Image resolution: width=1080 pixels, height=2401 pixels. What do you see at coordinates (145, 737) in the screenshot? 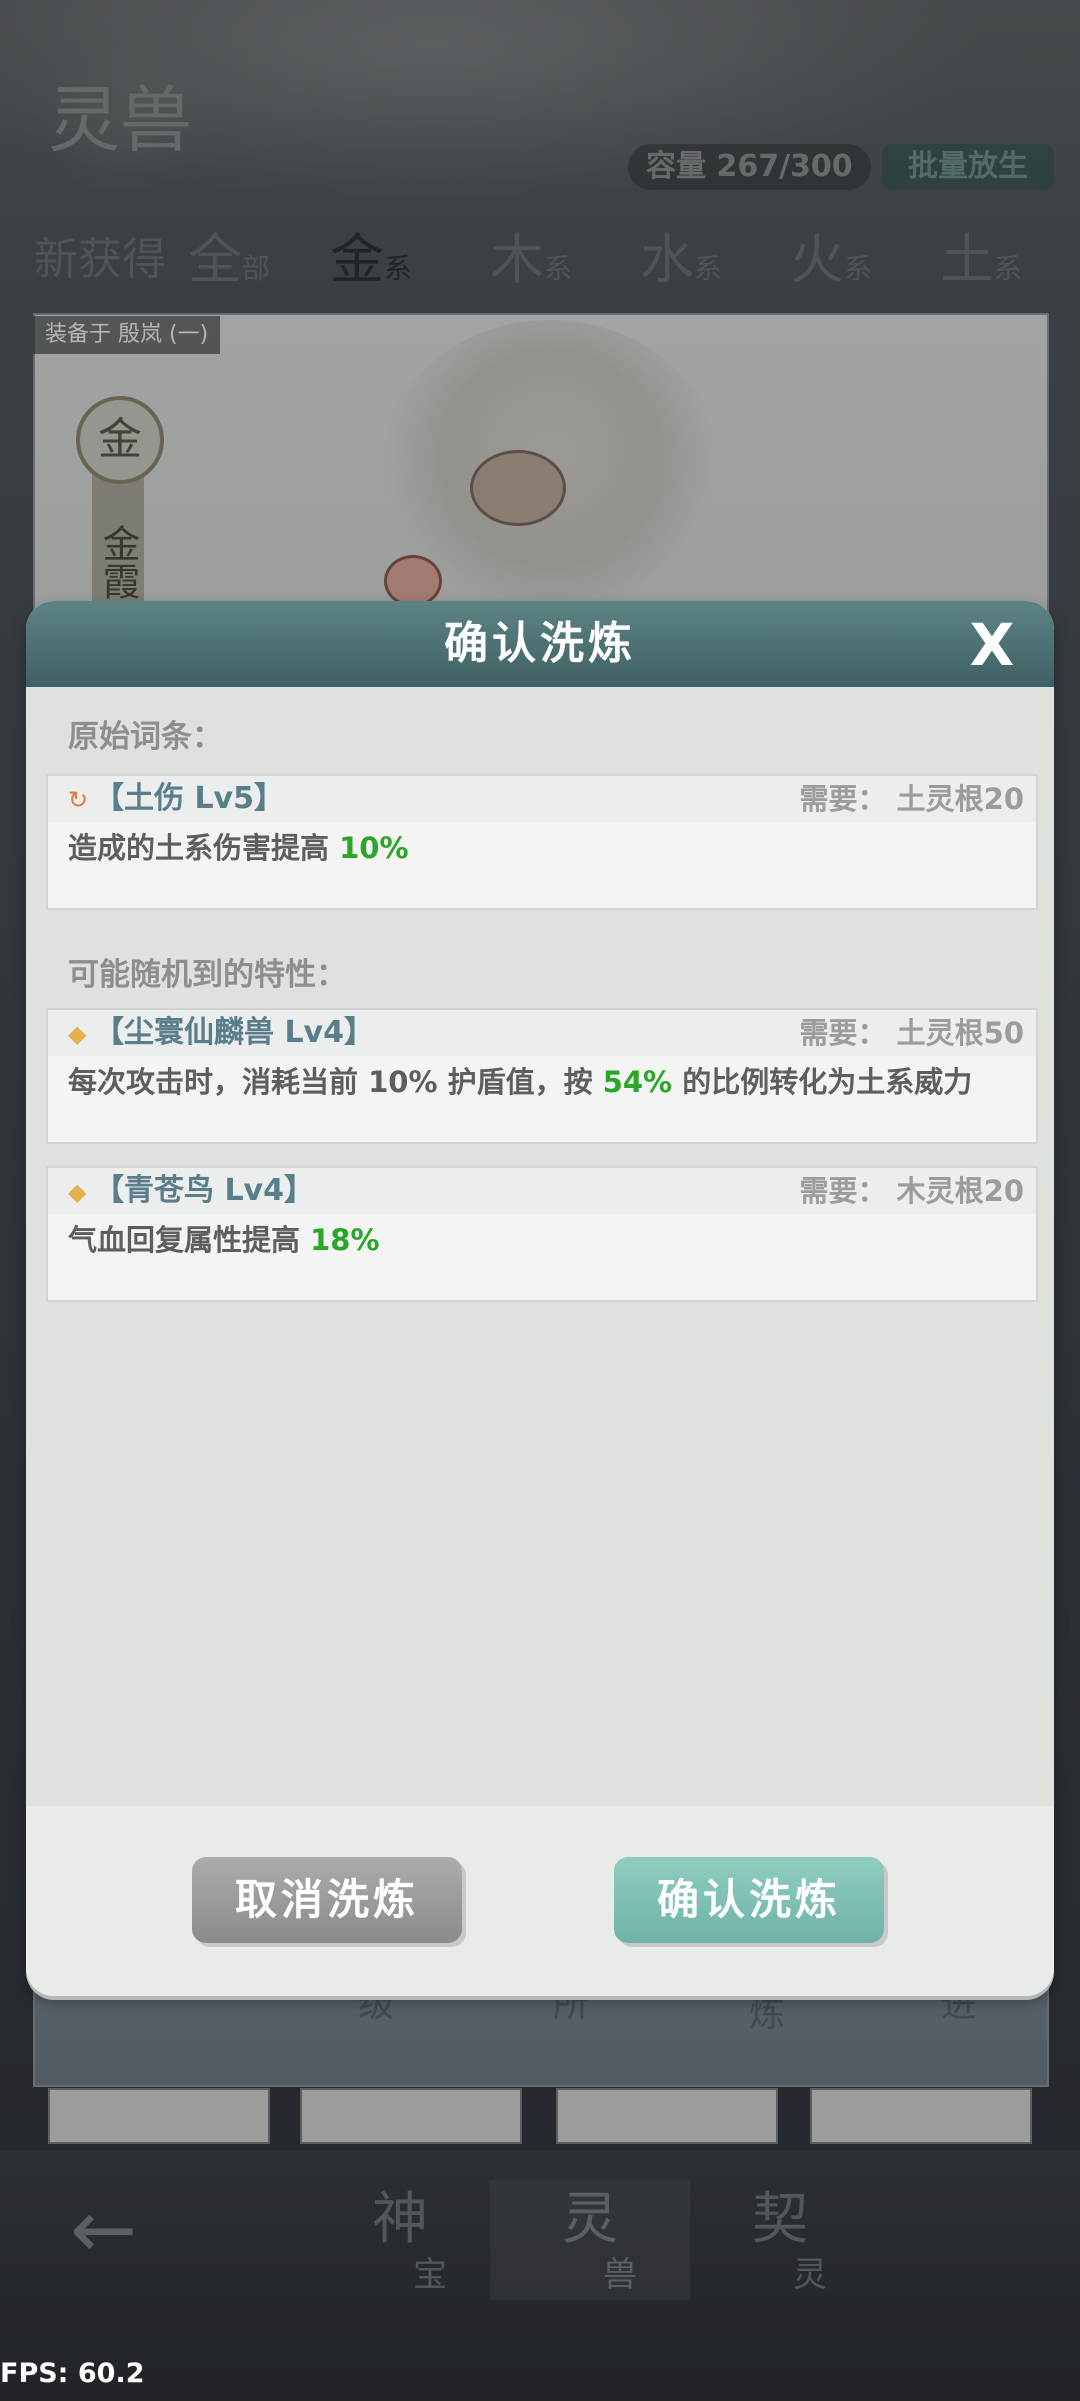
I see `original-entries-label: 原始词条：` at bounding box center [145, 737].